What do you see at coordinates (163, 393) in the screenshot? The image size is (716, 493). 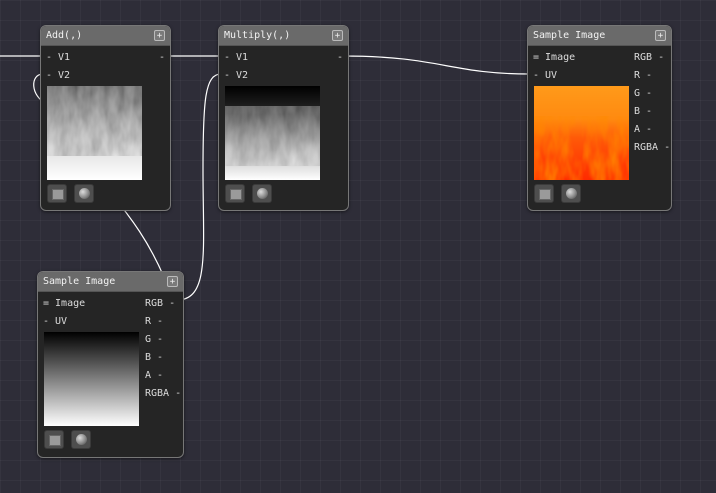 I see `sample-gradient-output-rgba: RGBA -` at bounding box center [163, 393].